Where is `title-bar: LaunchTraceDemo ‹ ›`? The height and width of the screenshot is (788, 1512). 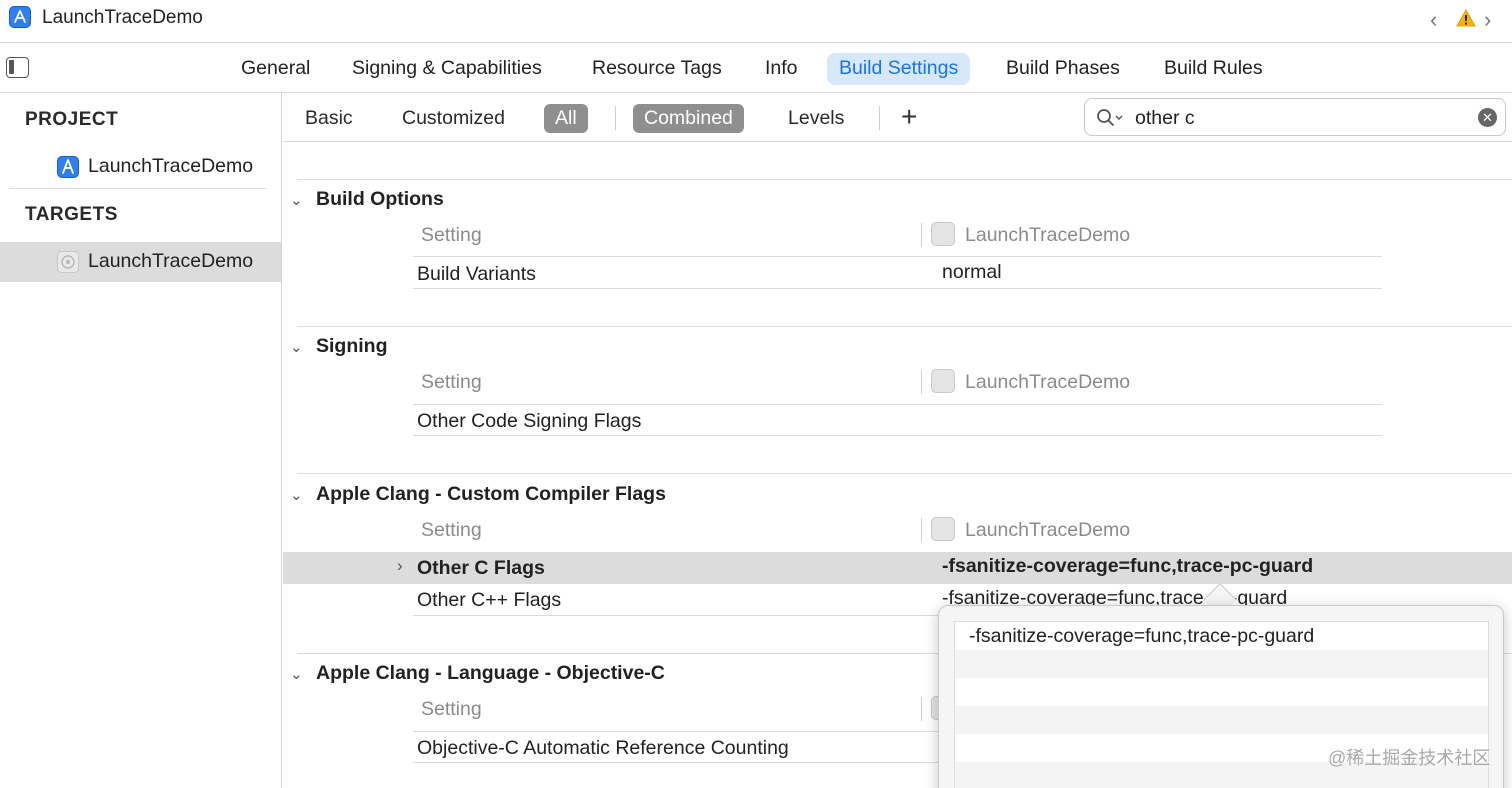
title-bar: LaunchTraceDemo ‹ › is located at coordinates (756, 21).